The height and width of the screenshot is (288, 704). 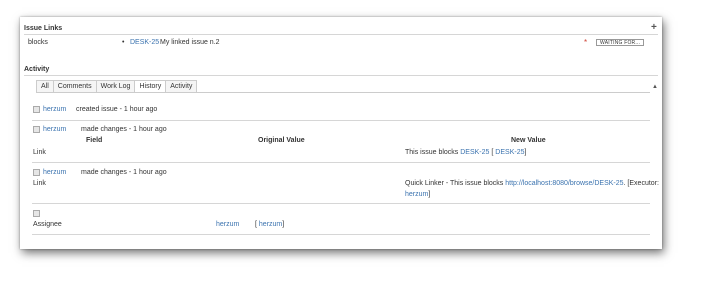 What do you see at coordinates (564, 183) in the screenshot?
I see `issue-url-link: http://localhost:8080/browse/DESK-25` at bounding box center [564, 183].